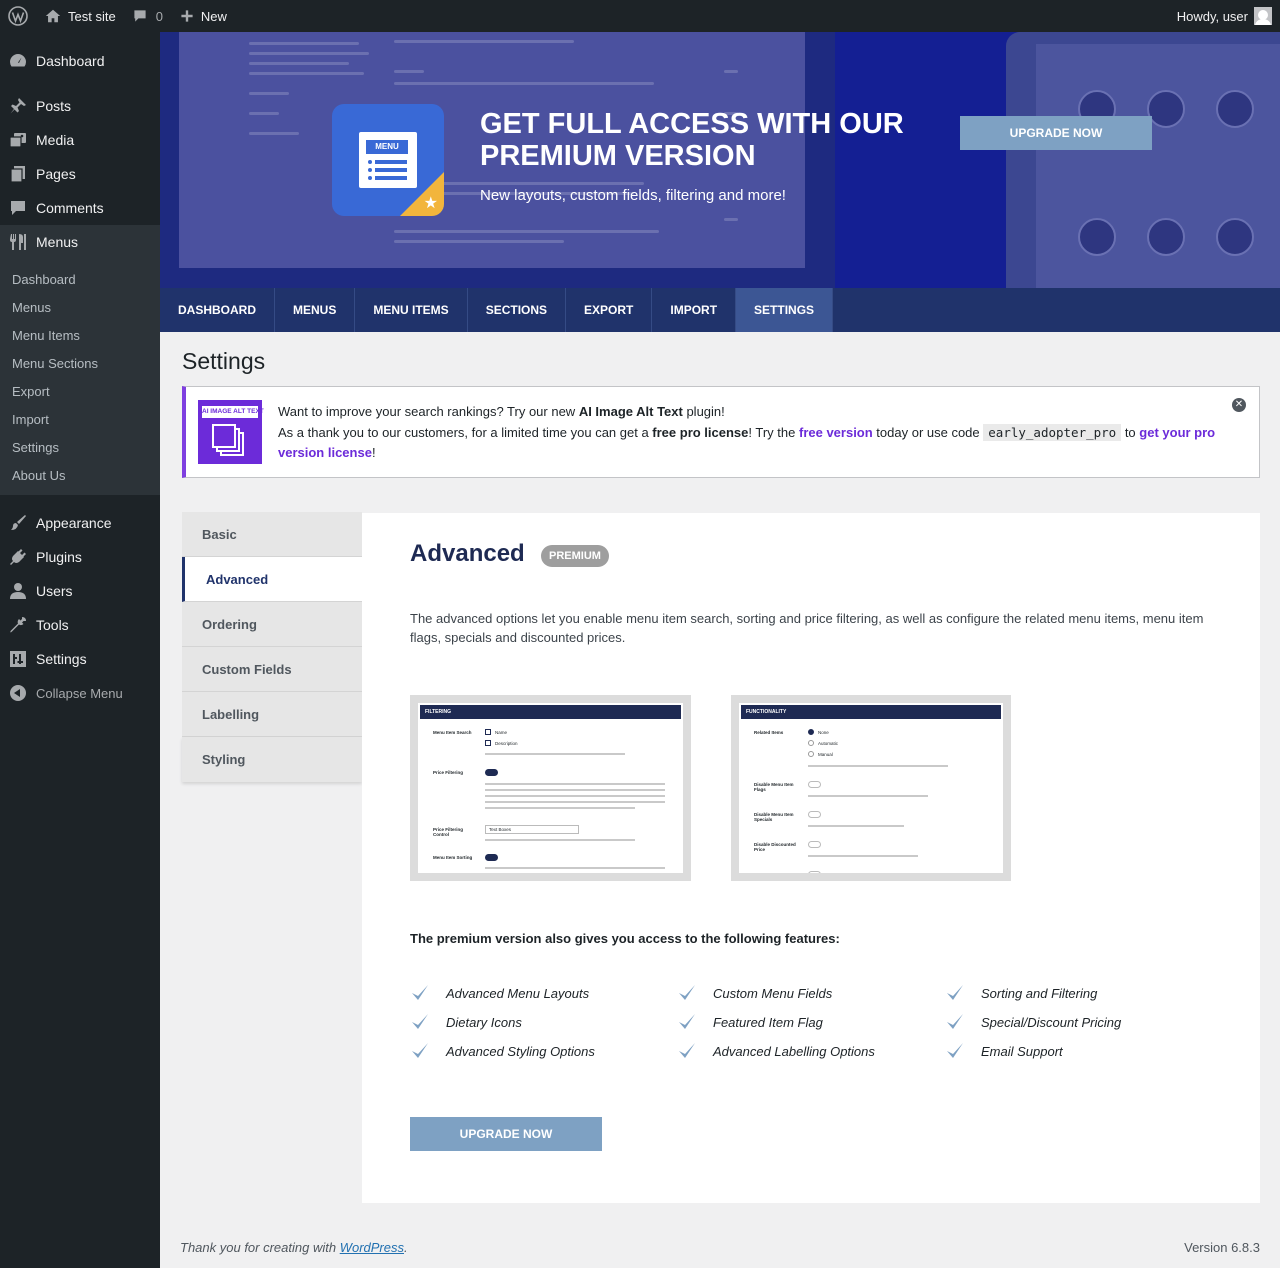 This screenshot has width=1280, height=1268. Describe the element at coordinates (260, 1247) in the screenshot. I see `footer-thanks-text: Thank you for creating with` at that location.